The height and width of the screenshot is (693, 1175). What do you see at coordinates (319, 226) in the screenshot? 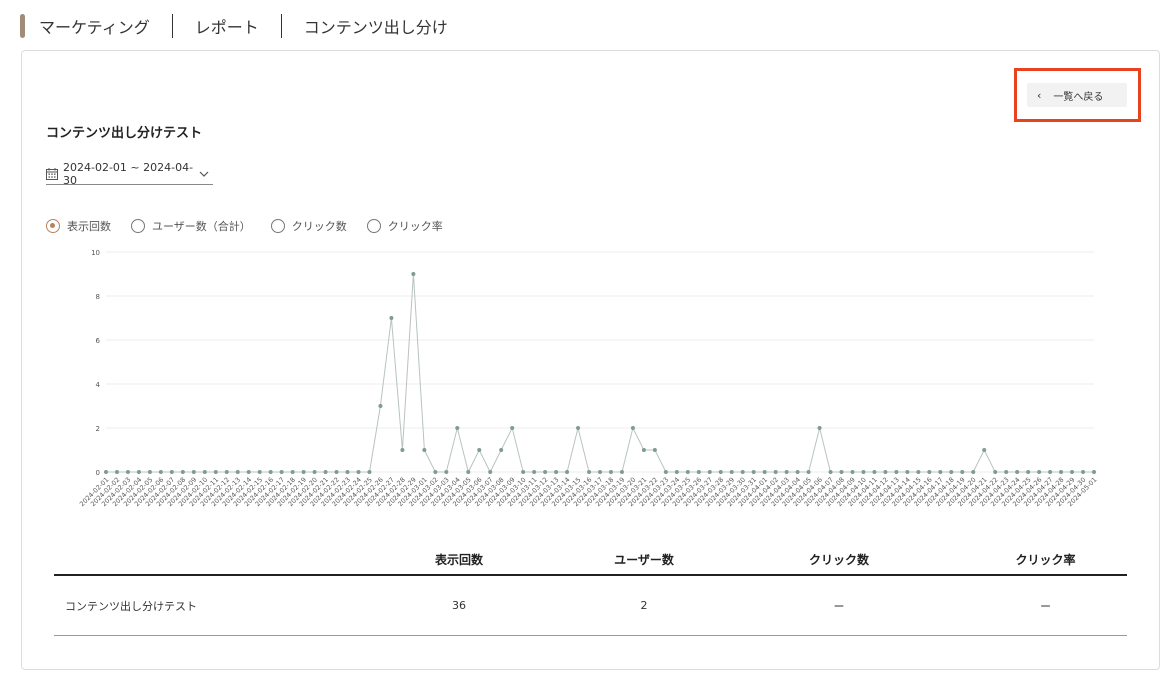
I see `radio-label: クリック数` at bounding box center [319, 226].